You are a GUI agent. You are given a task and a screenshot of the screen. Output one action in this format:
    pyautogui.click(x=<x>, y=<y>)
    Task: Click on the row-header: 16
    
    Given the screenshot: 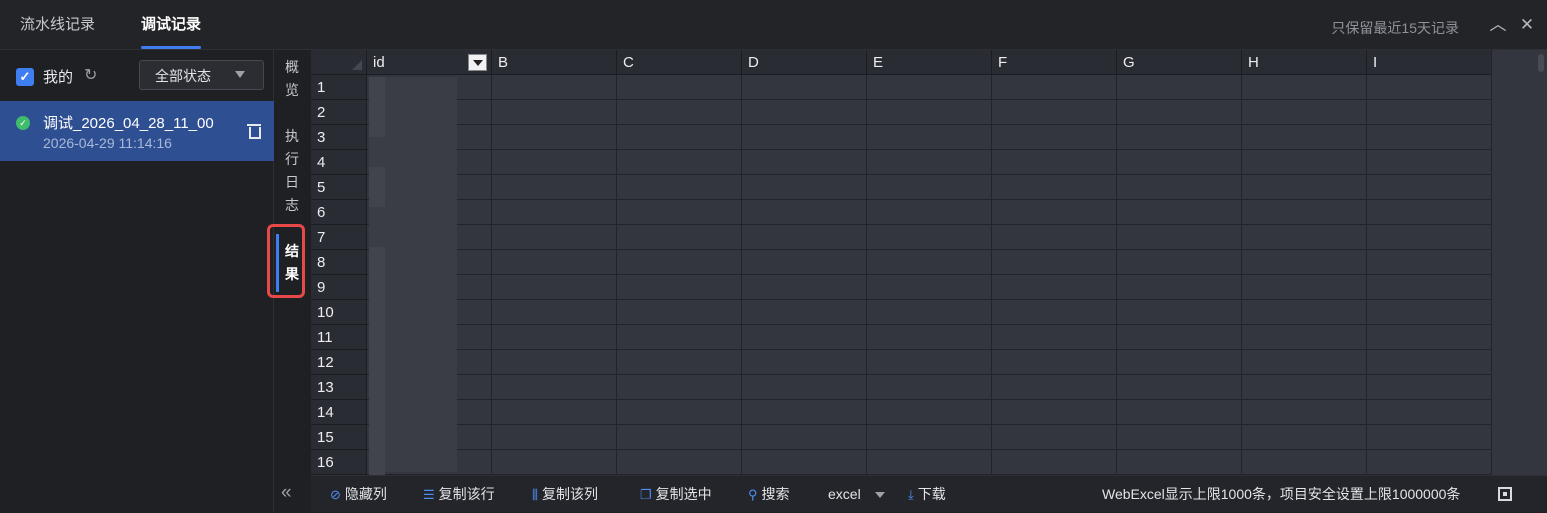 What is the action you would take?
    pyautogui.click(x=339, y=462)
    